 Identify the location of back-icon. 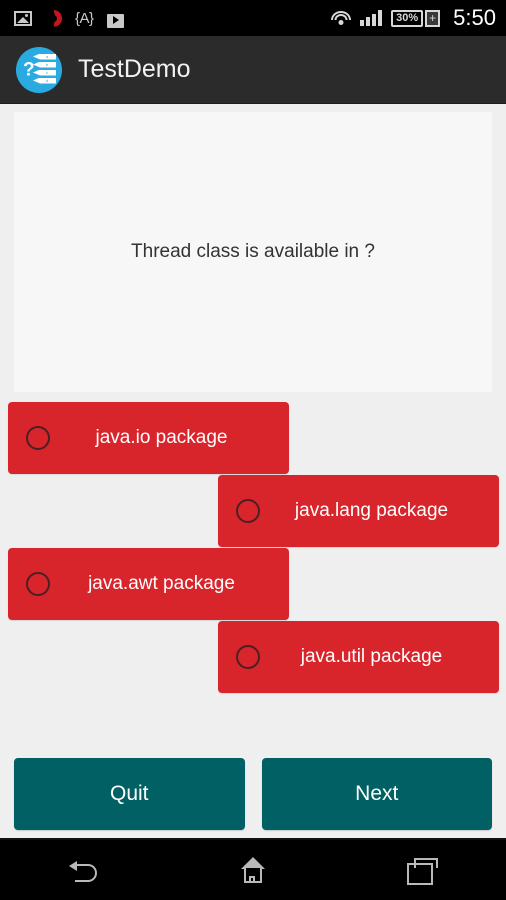
(84, 870).